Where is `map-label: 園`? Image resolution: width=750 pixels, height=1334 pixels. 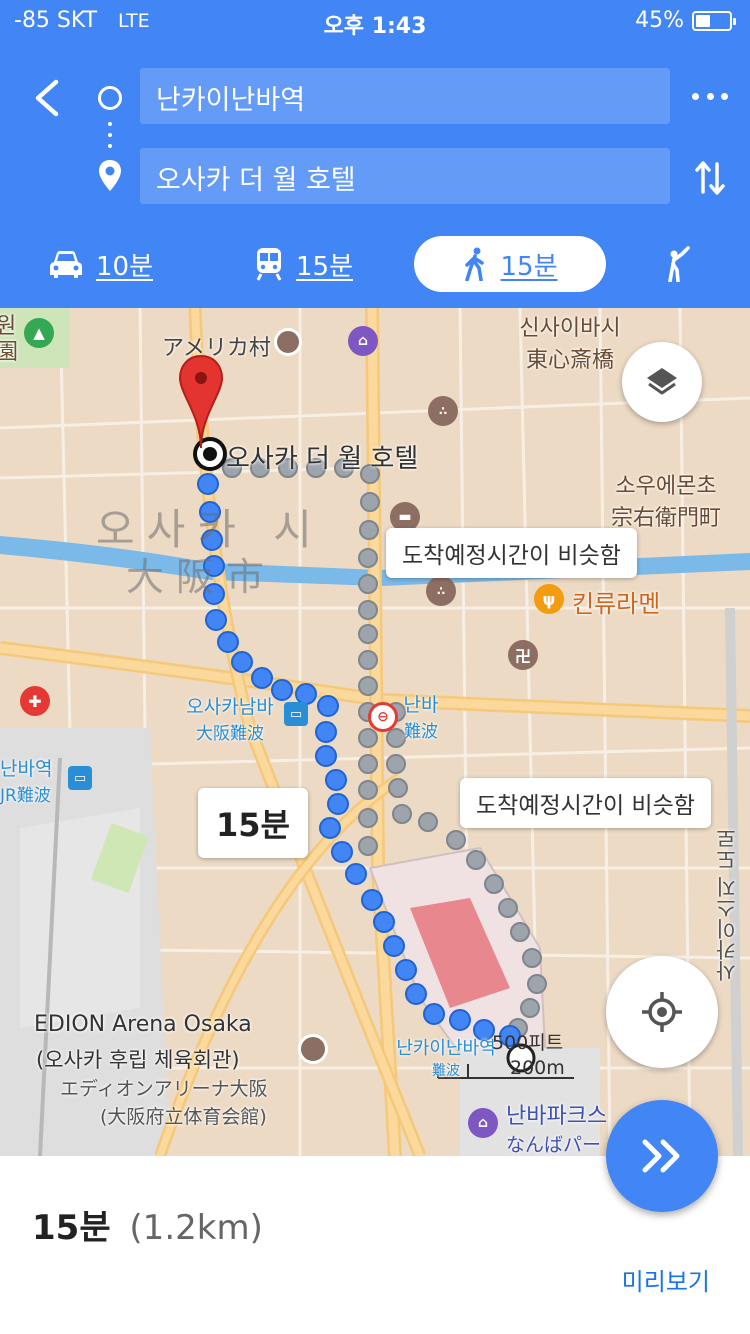
map-label: 園 is located at coordinates (9, 352).